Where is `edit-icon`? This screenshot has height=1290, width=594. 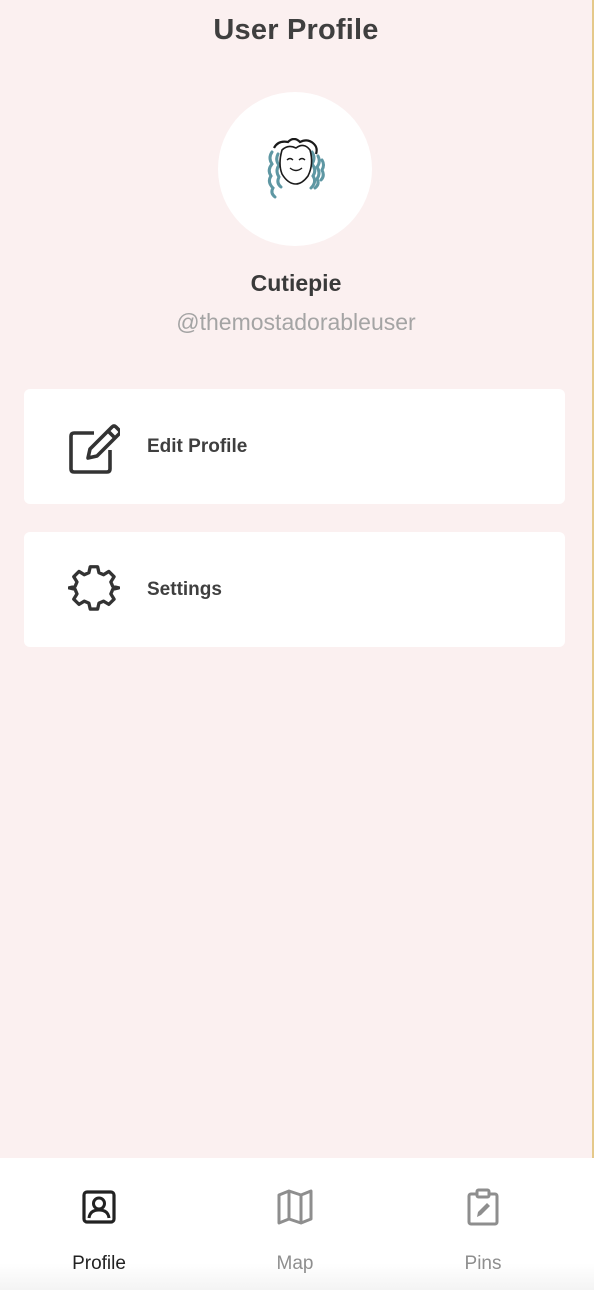 edit-icon is located at coordinates (94, 449).